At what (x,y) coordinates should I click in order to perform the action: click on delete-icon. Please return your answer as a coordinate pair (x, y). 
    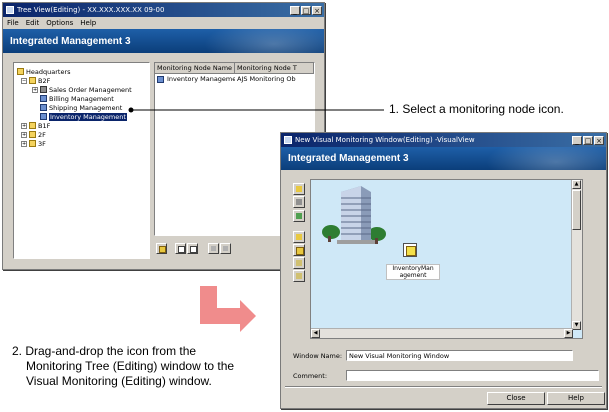
    Looking at the image, I should click on (299, 202).